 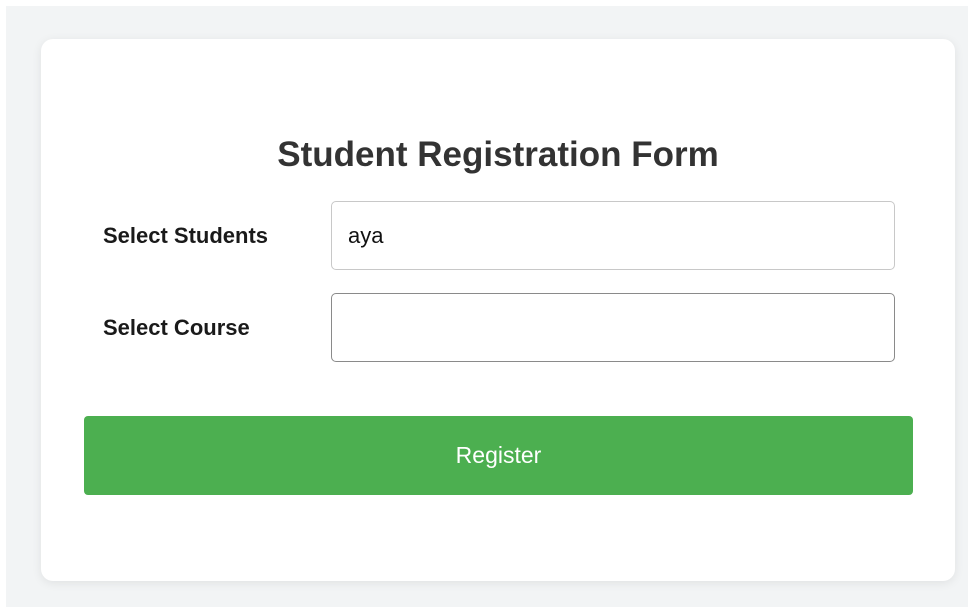 What do you see at coordinates (613, 235) in the screenshot?
I see `students-input` at bounding box center [613, 235].